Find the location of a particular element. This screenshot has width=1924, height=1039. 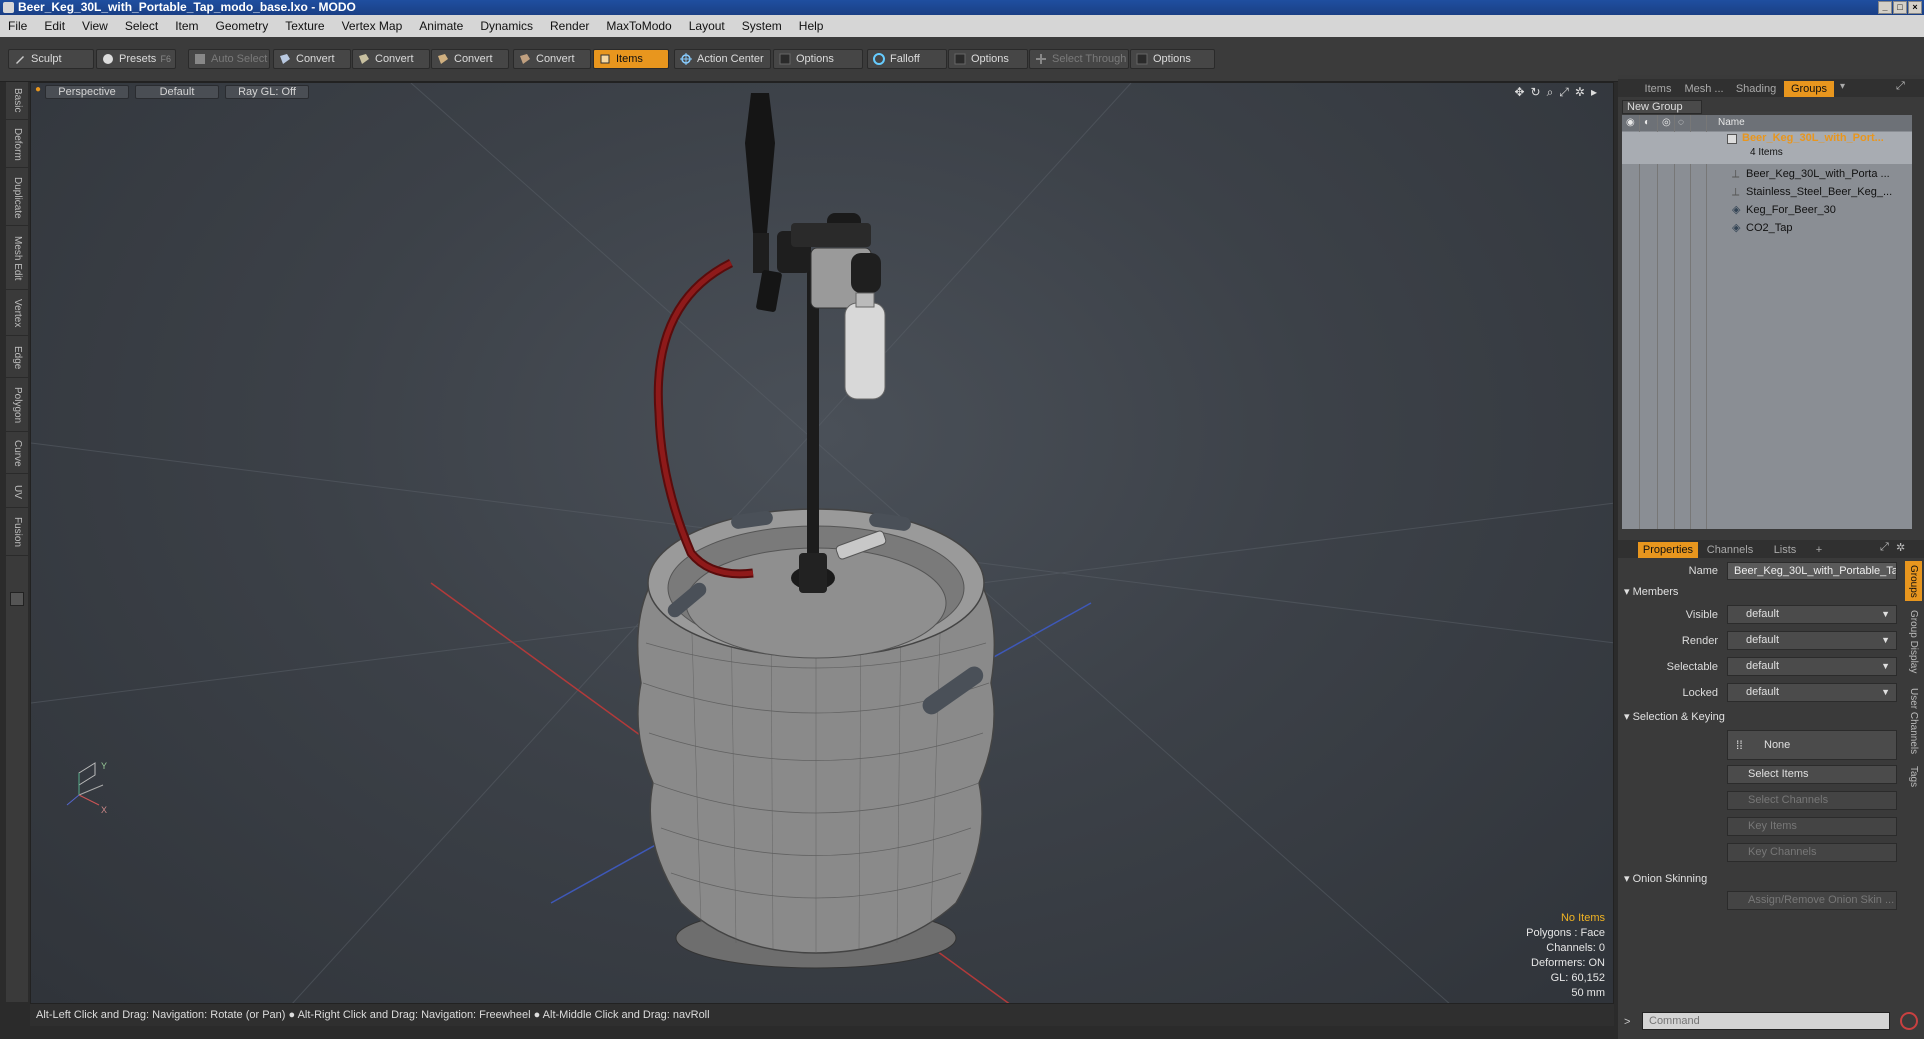

tab-deform: Deform is located at coordinates (17, 145).